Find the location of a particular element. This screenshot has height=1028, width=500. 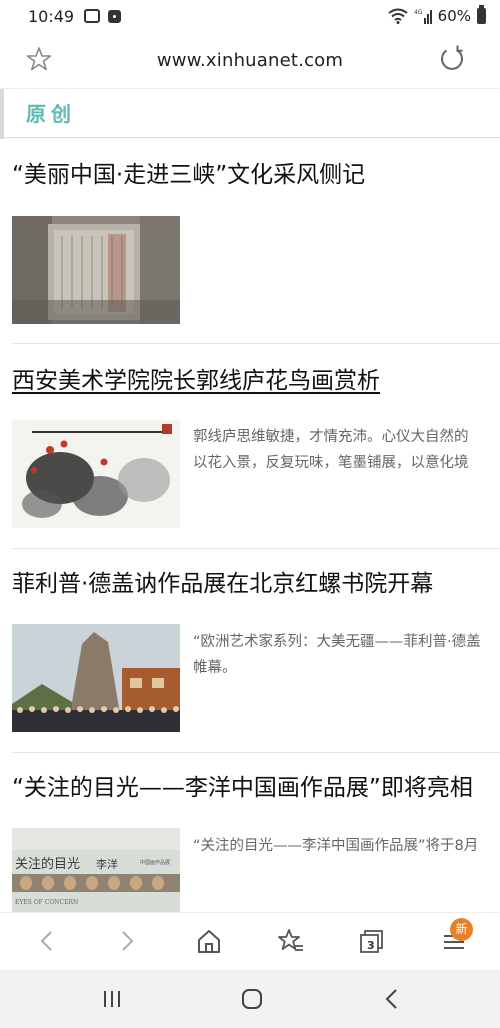

bottom-toolbar: 3 is located at coordinates (250, 941).